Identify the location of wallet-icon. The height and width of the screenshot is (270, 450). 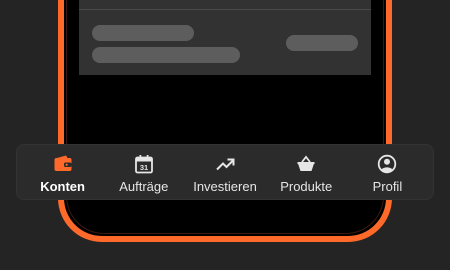
(63, 163).